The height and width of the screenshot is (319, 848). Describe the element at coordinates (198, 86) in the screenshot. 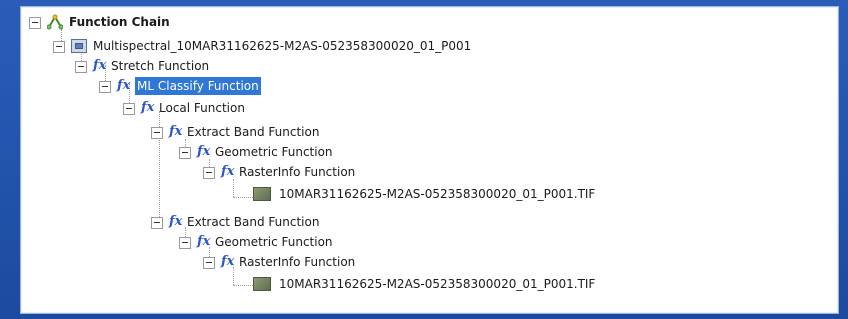

I see `tree-item-label-selected: ML Classify Function` at that location.